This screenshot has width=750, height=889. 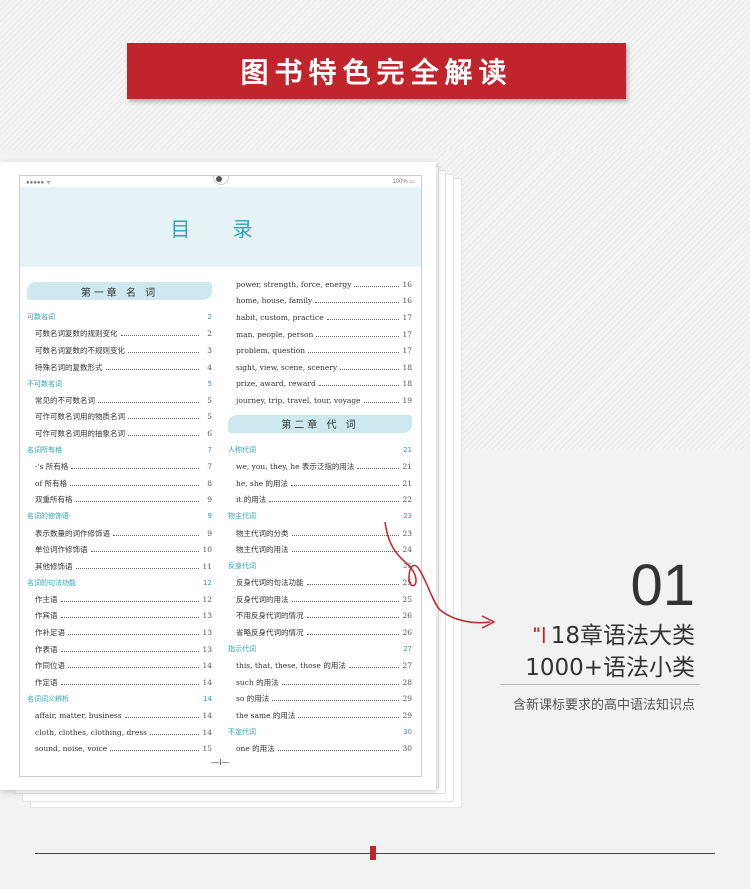 What do you see at coordinates (41, 317) in the screenshot?
I see `toc-label: 可数名词` at bounding box center [41, 317].